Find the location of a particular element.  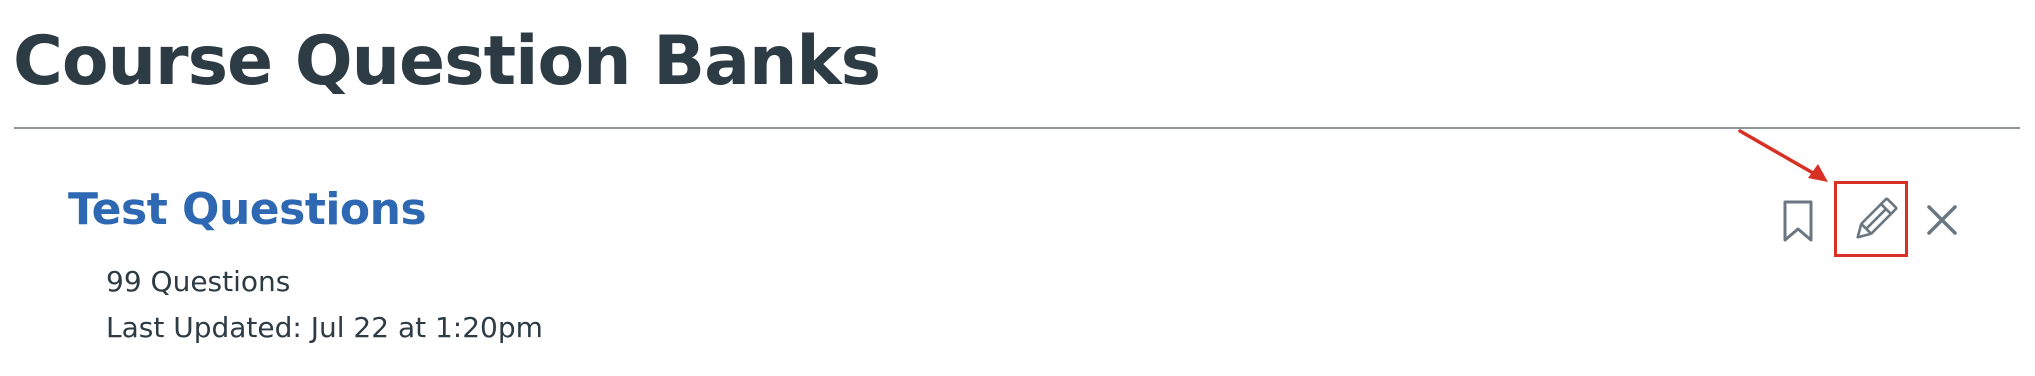

bookmark-icon is located at coordinates (1798, 221).